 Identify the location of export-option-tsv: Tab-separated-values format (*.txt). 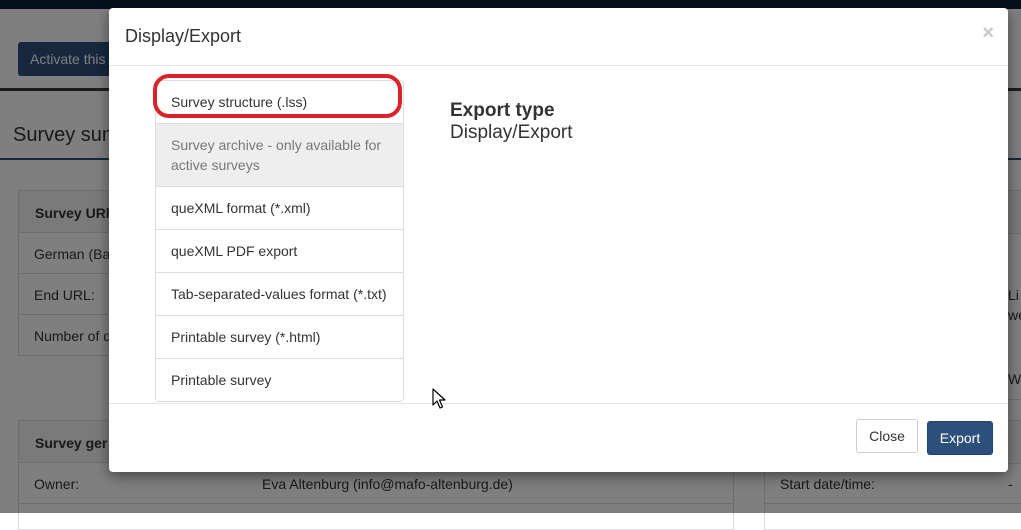
(279, 293).